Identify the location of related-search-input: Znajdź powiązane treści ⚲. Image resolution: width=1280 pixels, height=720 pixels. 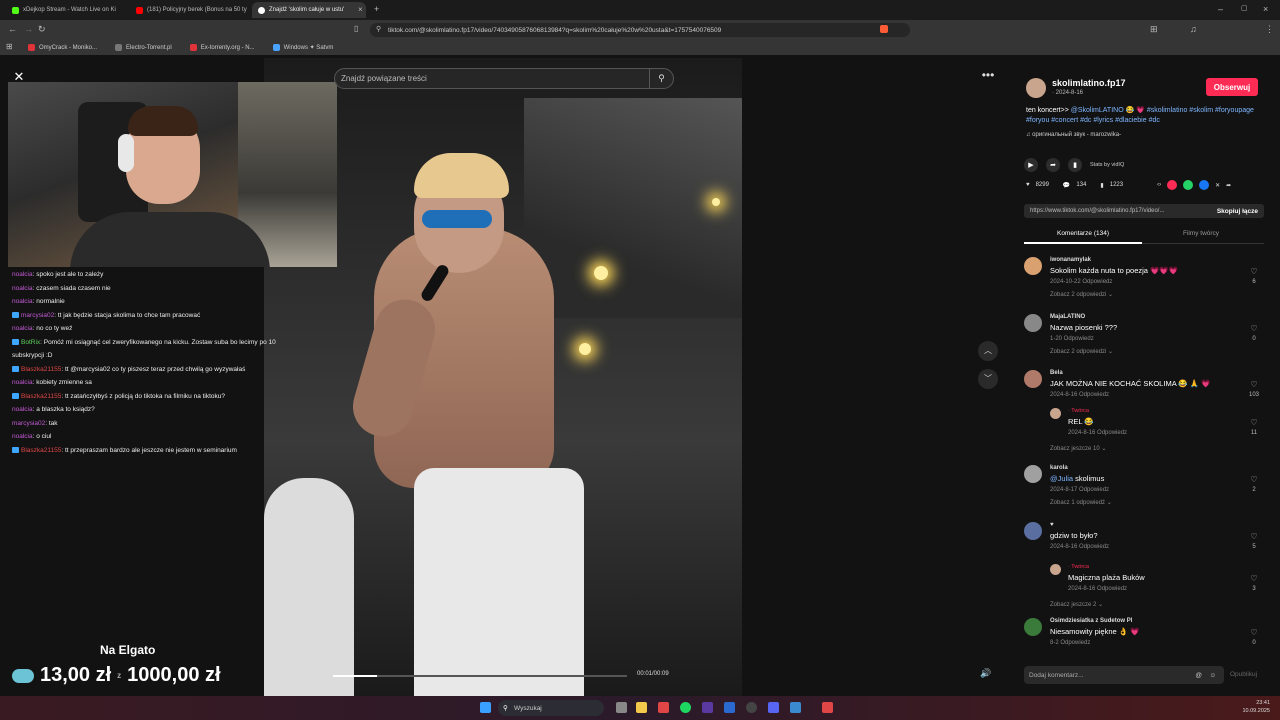
(504, 78).